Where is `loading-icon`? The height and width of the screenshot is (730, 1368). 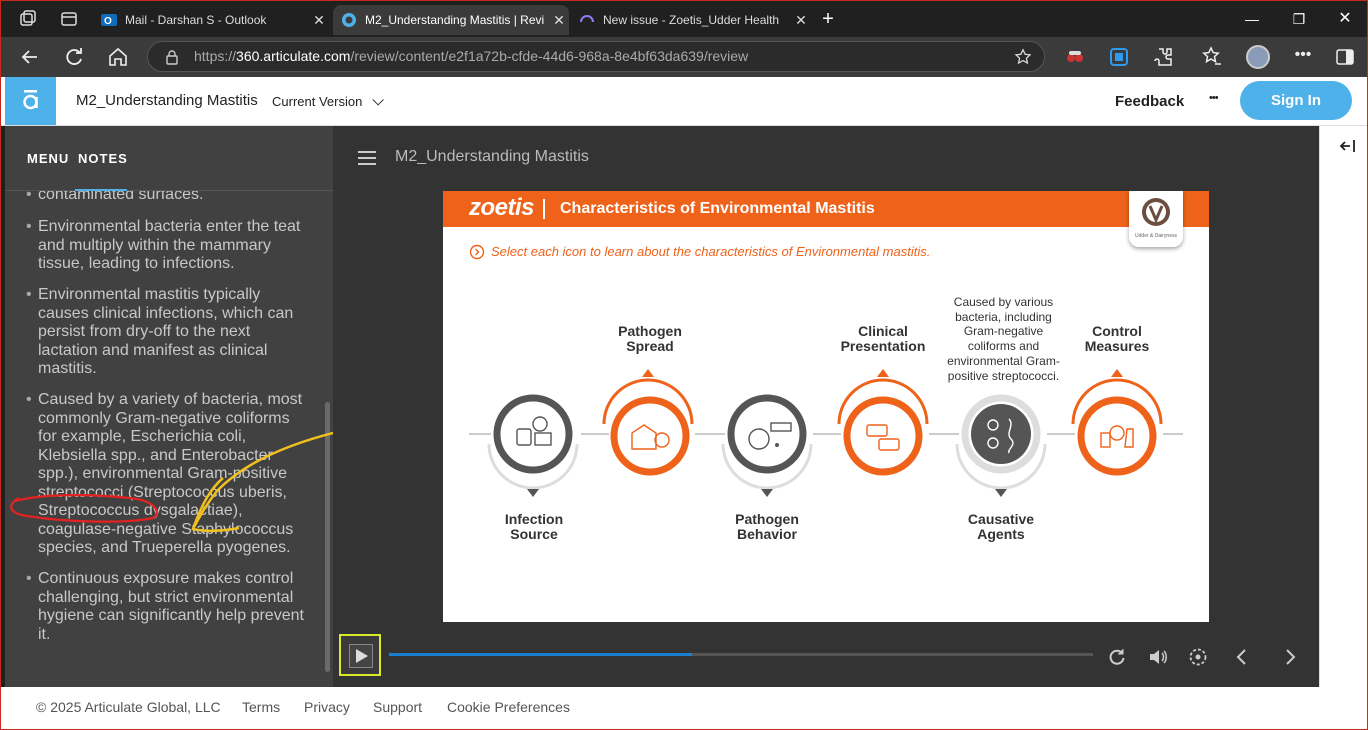
loading-icon is located at coordinates (587, 19).